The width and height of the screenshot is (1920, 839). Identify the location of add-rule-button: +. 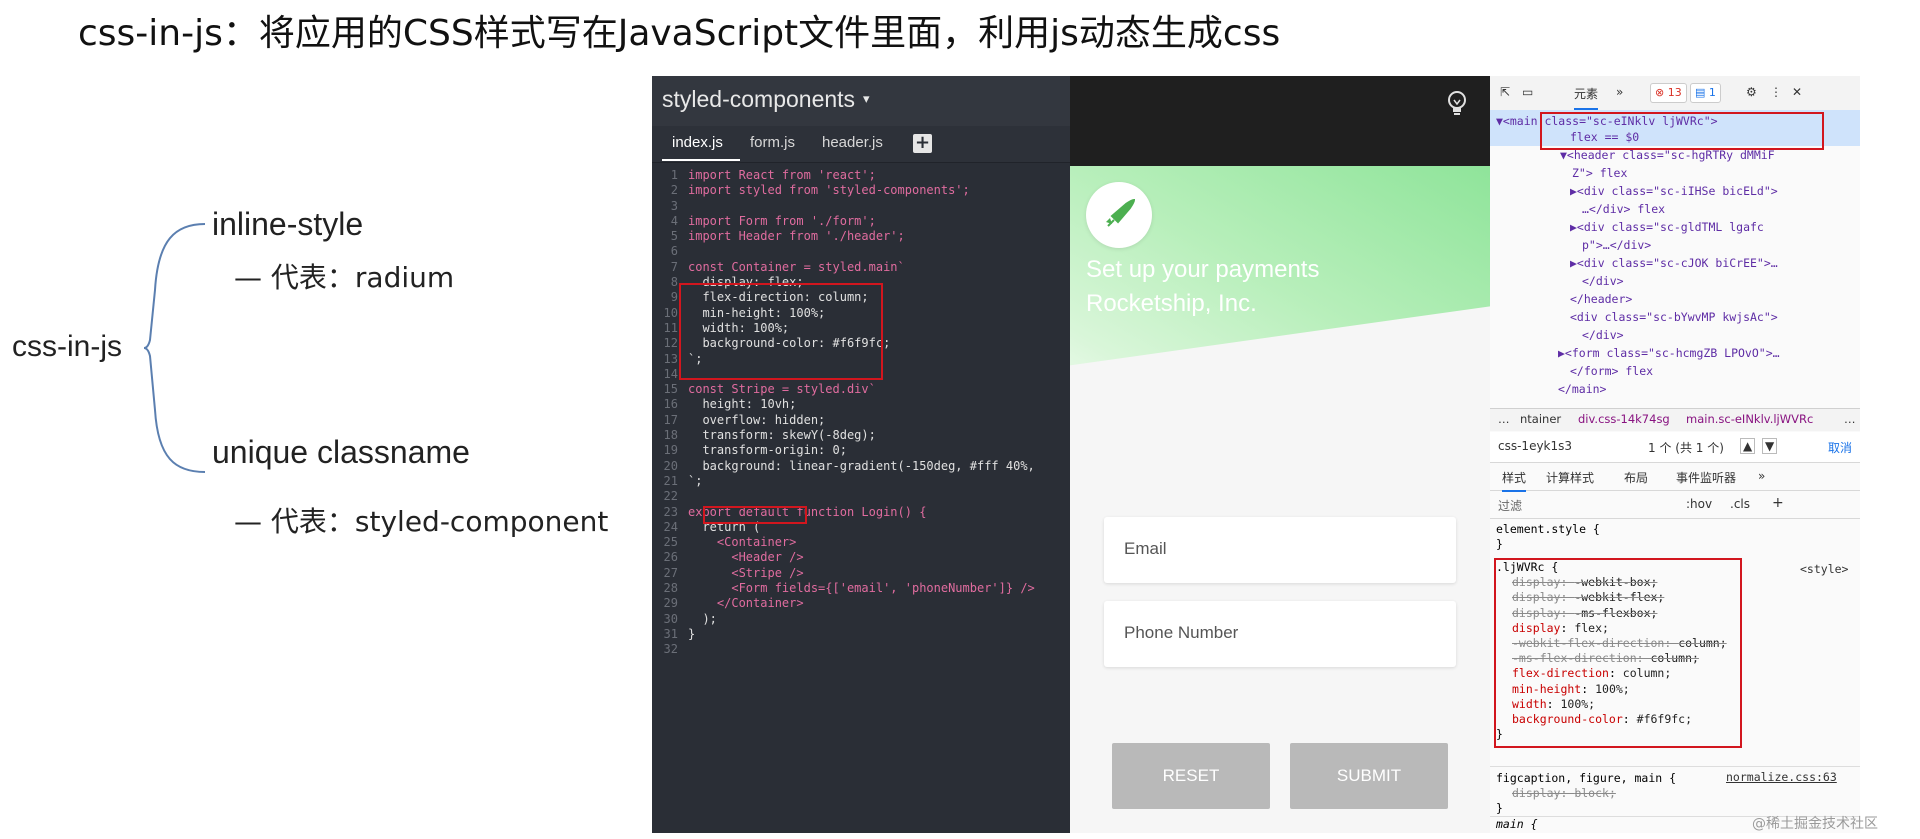
(1778, 503).